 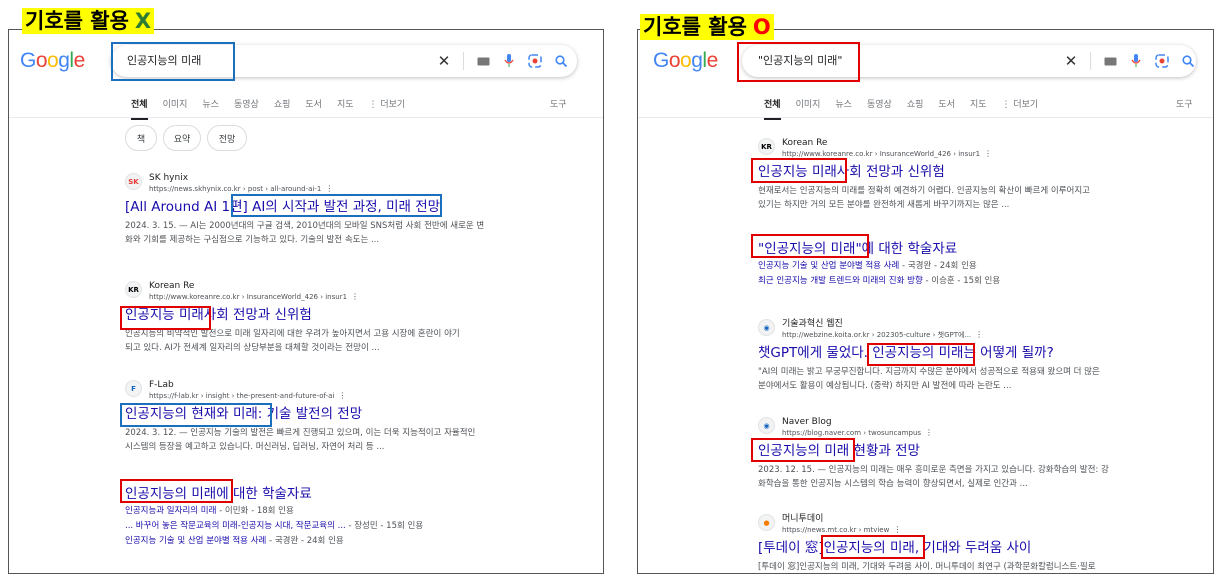 I want to click on favicon: F, so click(x=133, y=388).